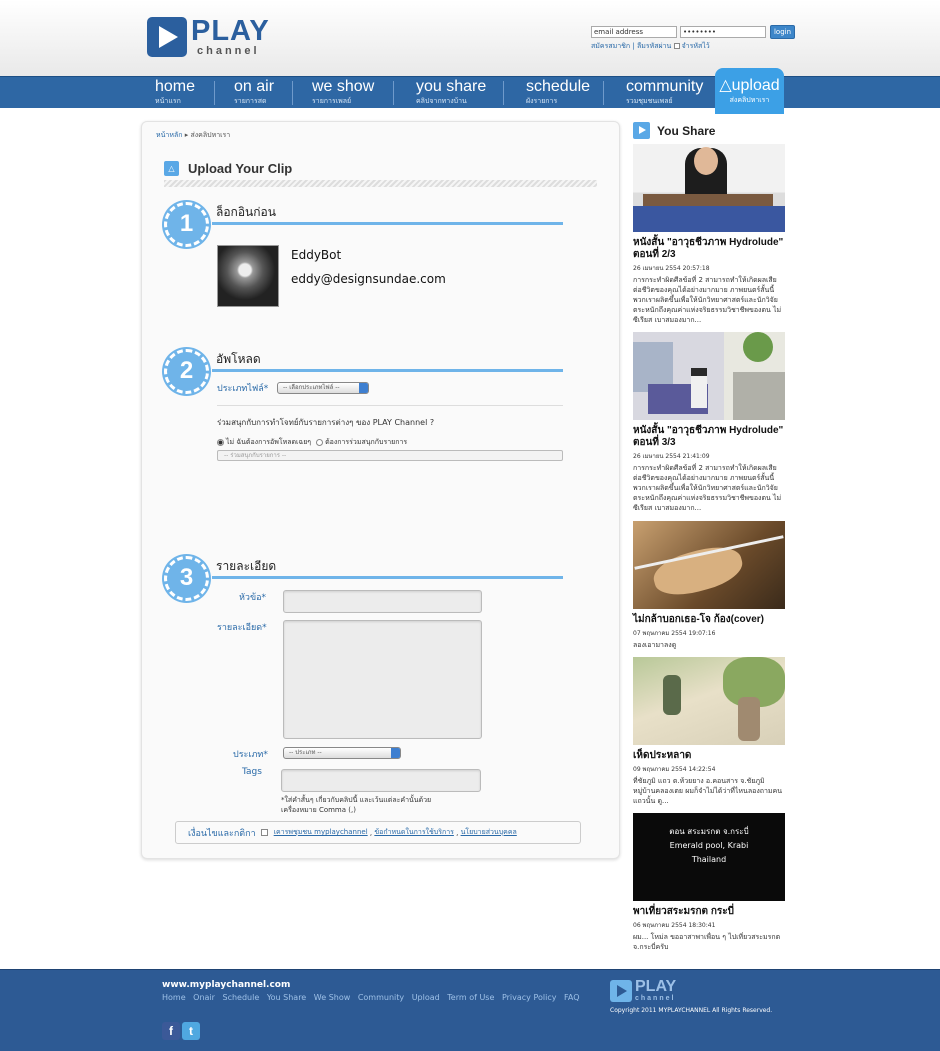 The width and height of the screenshot is (940, 1051). What do you see at coordinates (709, 756) in the screenshot?
I see `video-title: เห็ดประหลาด` at bounding box center [709, 756].